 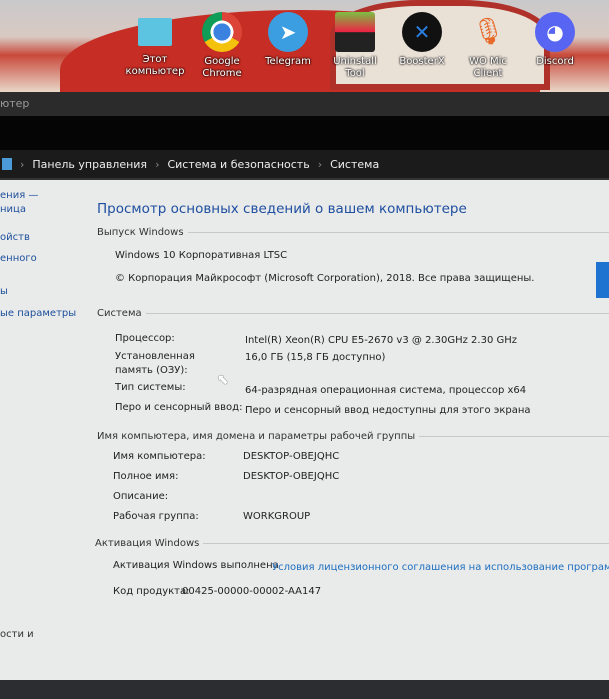 What do you see at coordinates (353, 232) in the screenshot?
I see `section-heading-edition: Выпуск Windows` at bounding box center [353, 232].